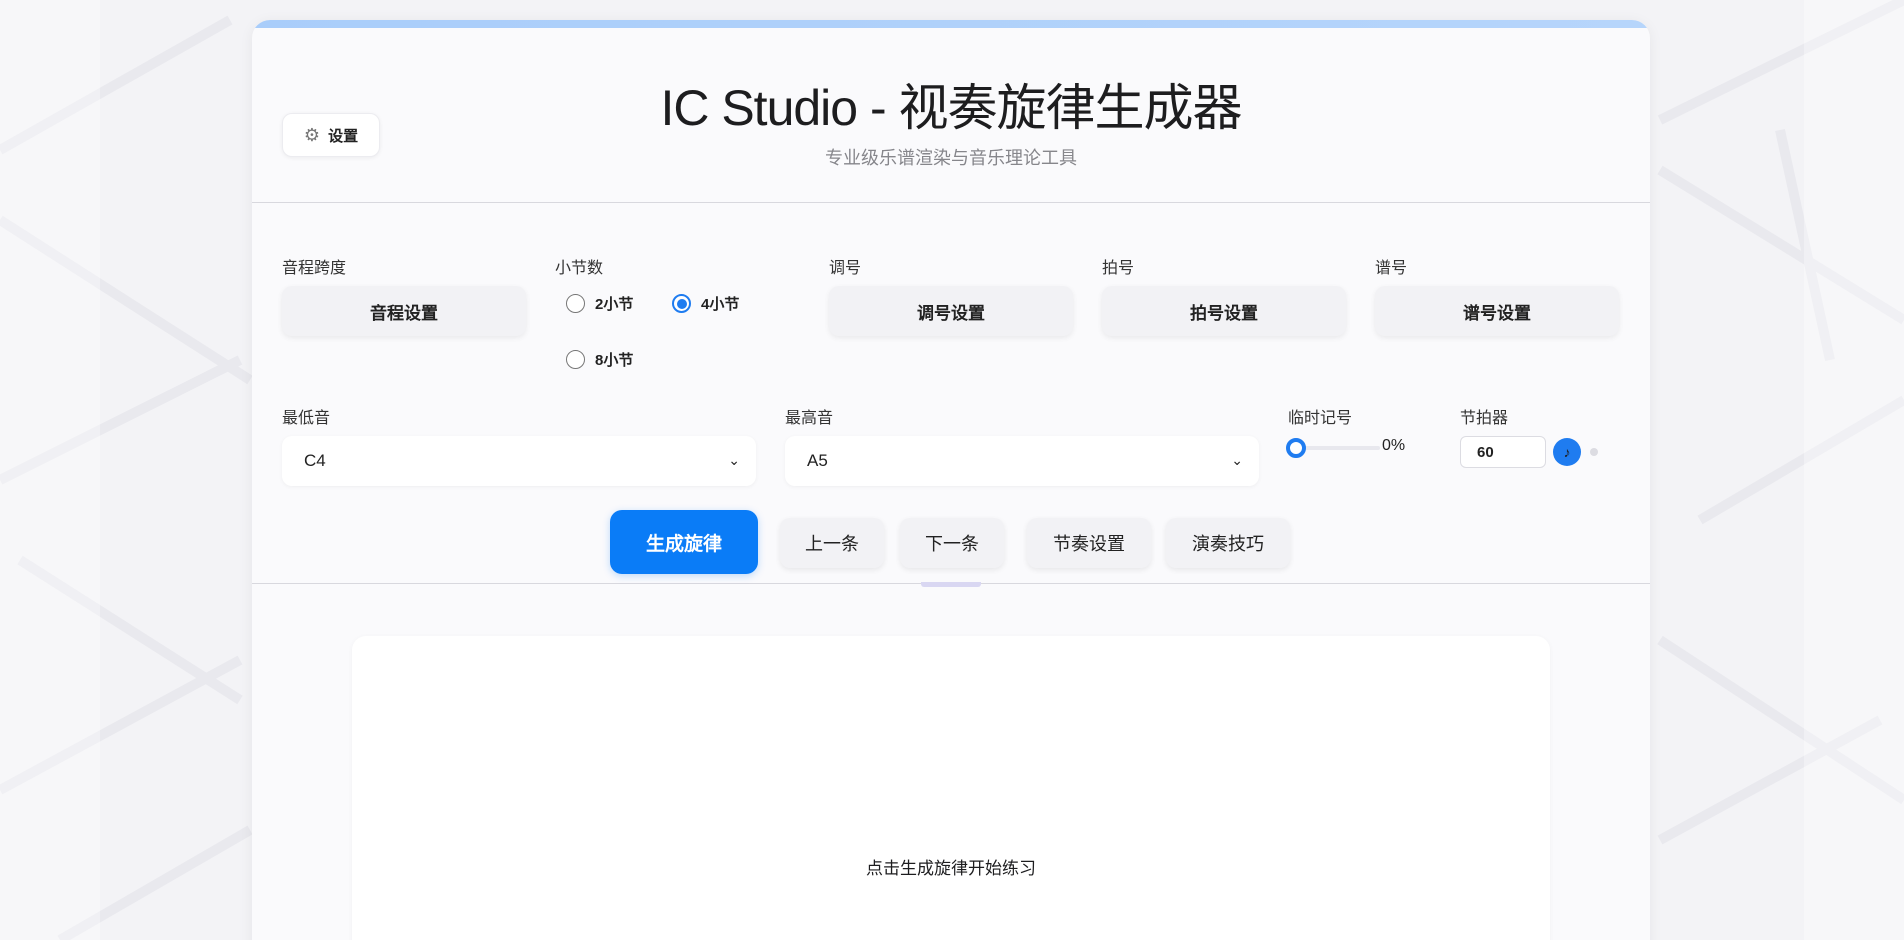  What do you see at coordinates (845, 268) in the screenshot?
I see `key-label: 调号` at bounding box center [845, 268].